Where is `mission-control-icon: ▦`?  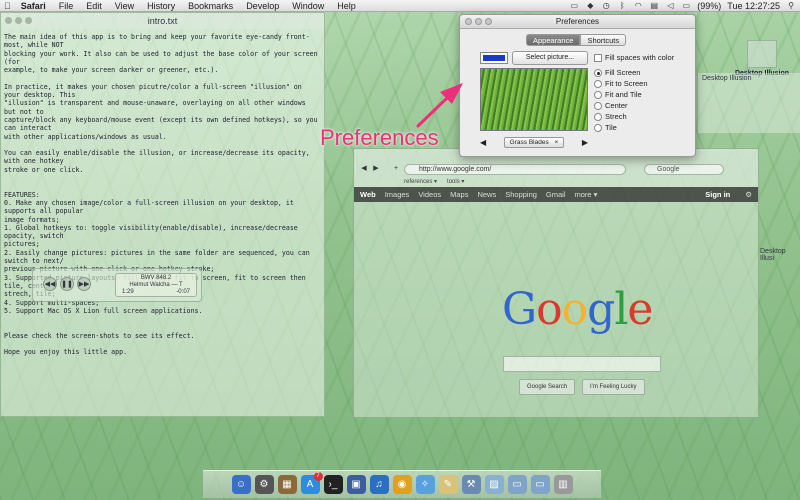 mission-control-icon: ▦ is located at coordinates (287, 484).